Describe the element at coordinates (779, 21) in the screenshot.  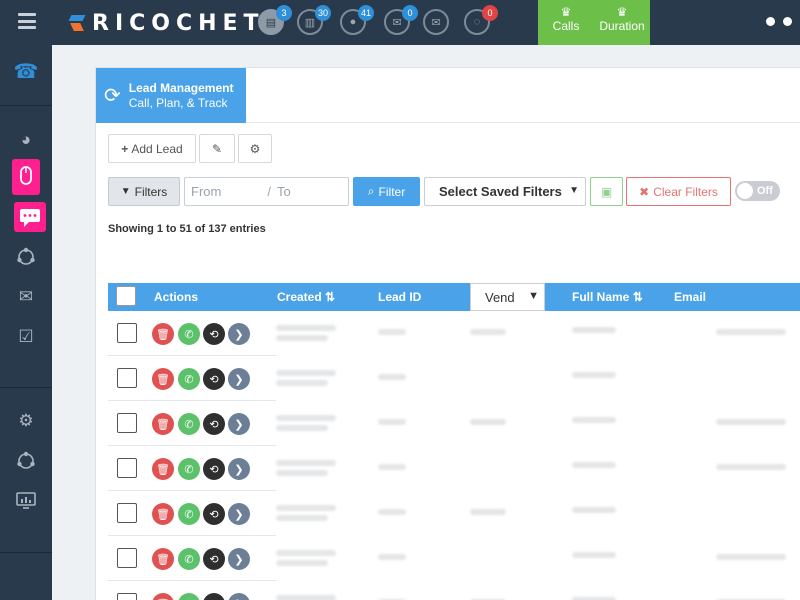
I see `more-options-icon` at that location.